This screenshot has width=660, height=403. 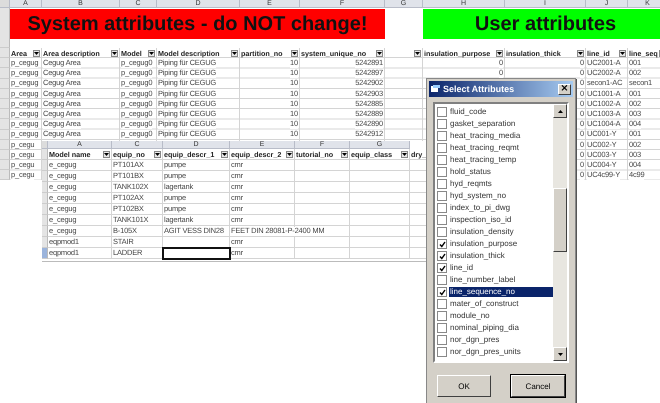 I want to click on list-item: line_id, so click(x=501, y=268).